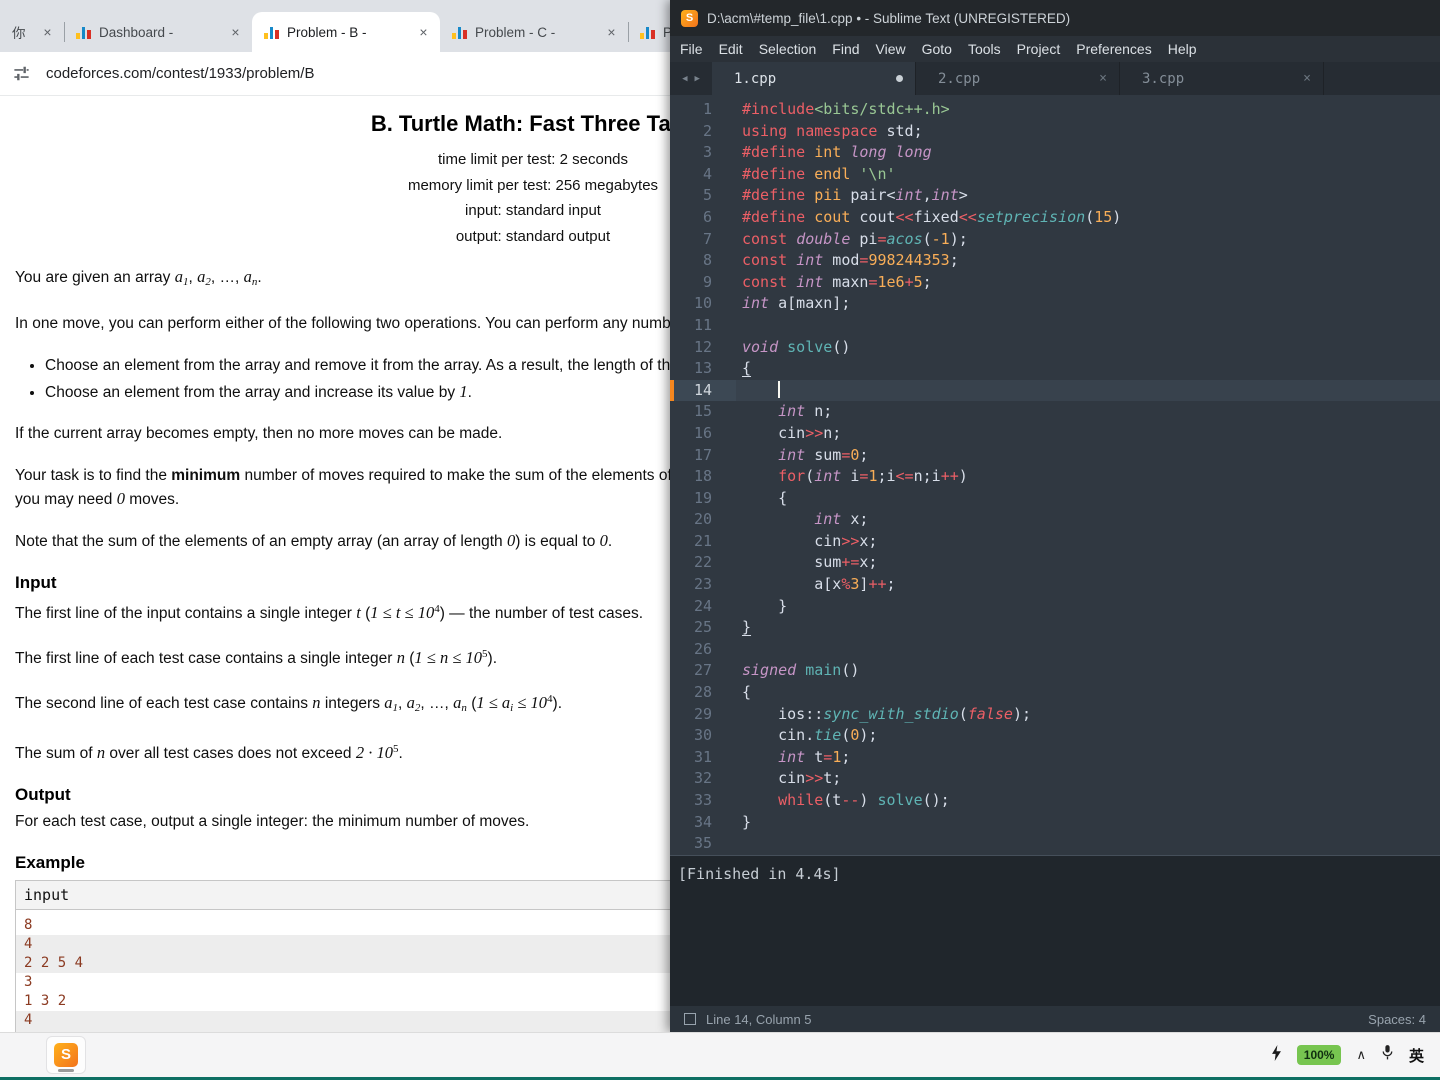 Image resolution: width=1440 pixels, height=1080 pixels. What do you see at coordinates (1088, 110) in the screenshot?
I see `code-line: #include<bits/stdc++.h>` at bounding box center [1088, 110].